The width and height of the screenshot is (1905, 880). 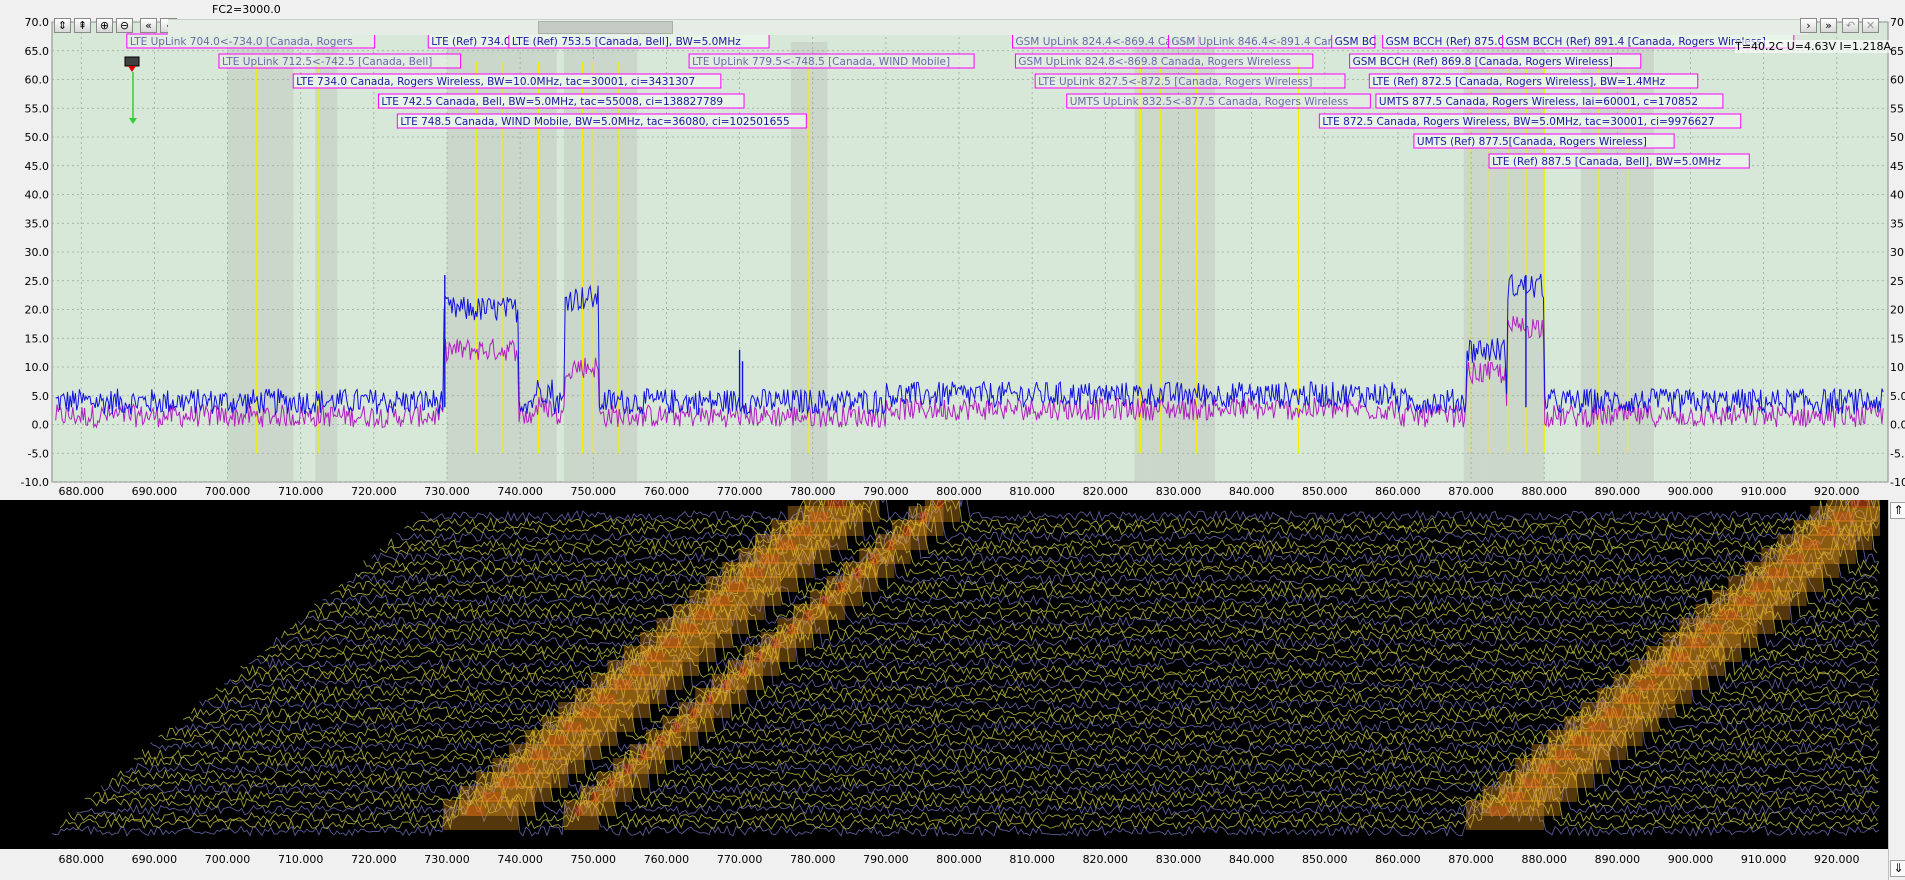 I want to click on marker-label-text: LTE UpLink 712.5<-742.5 [Canada, Bell], so click(x=327, y=62).